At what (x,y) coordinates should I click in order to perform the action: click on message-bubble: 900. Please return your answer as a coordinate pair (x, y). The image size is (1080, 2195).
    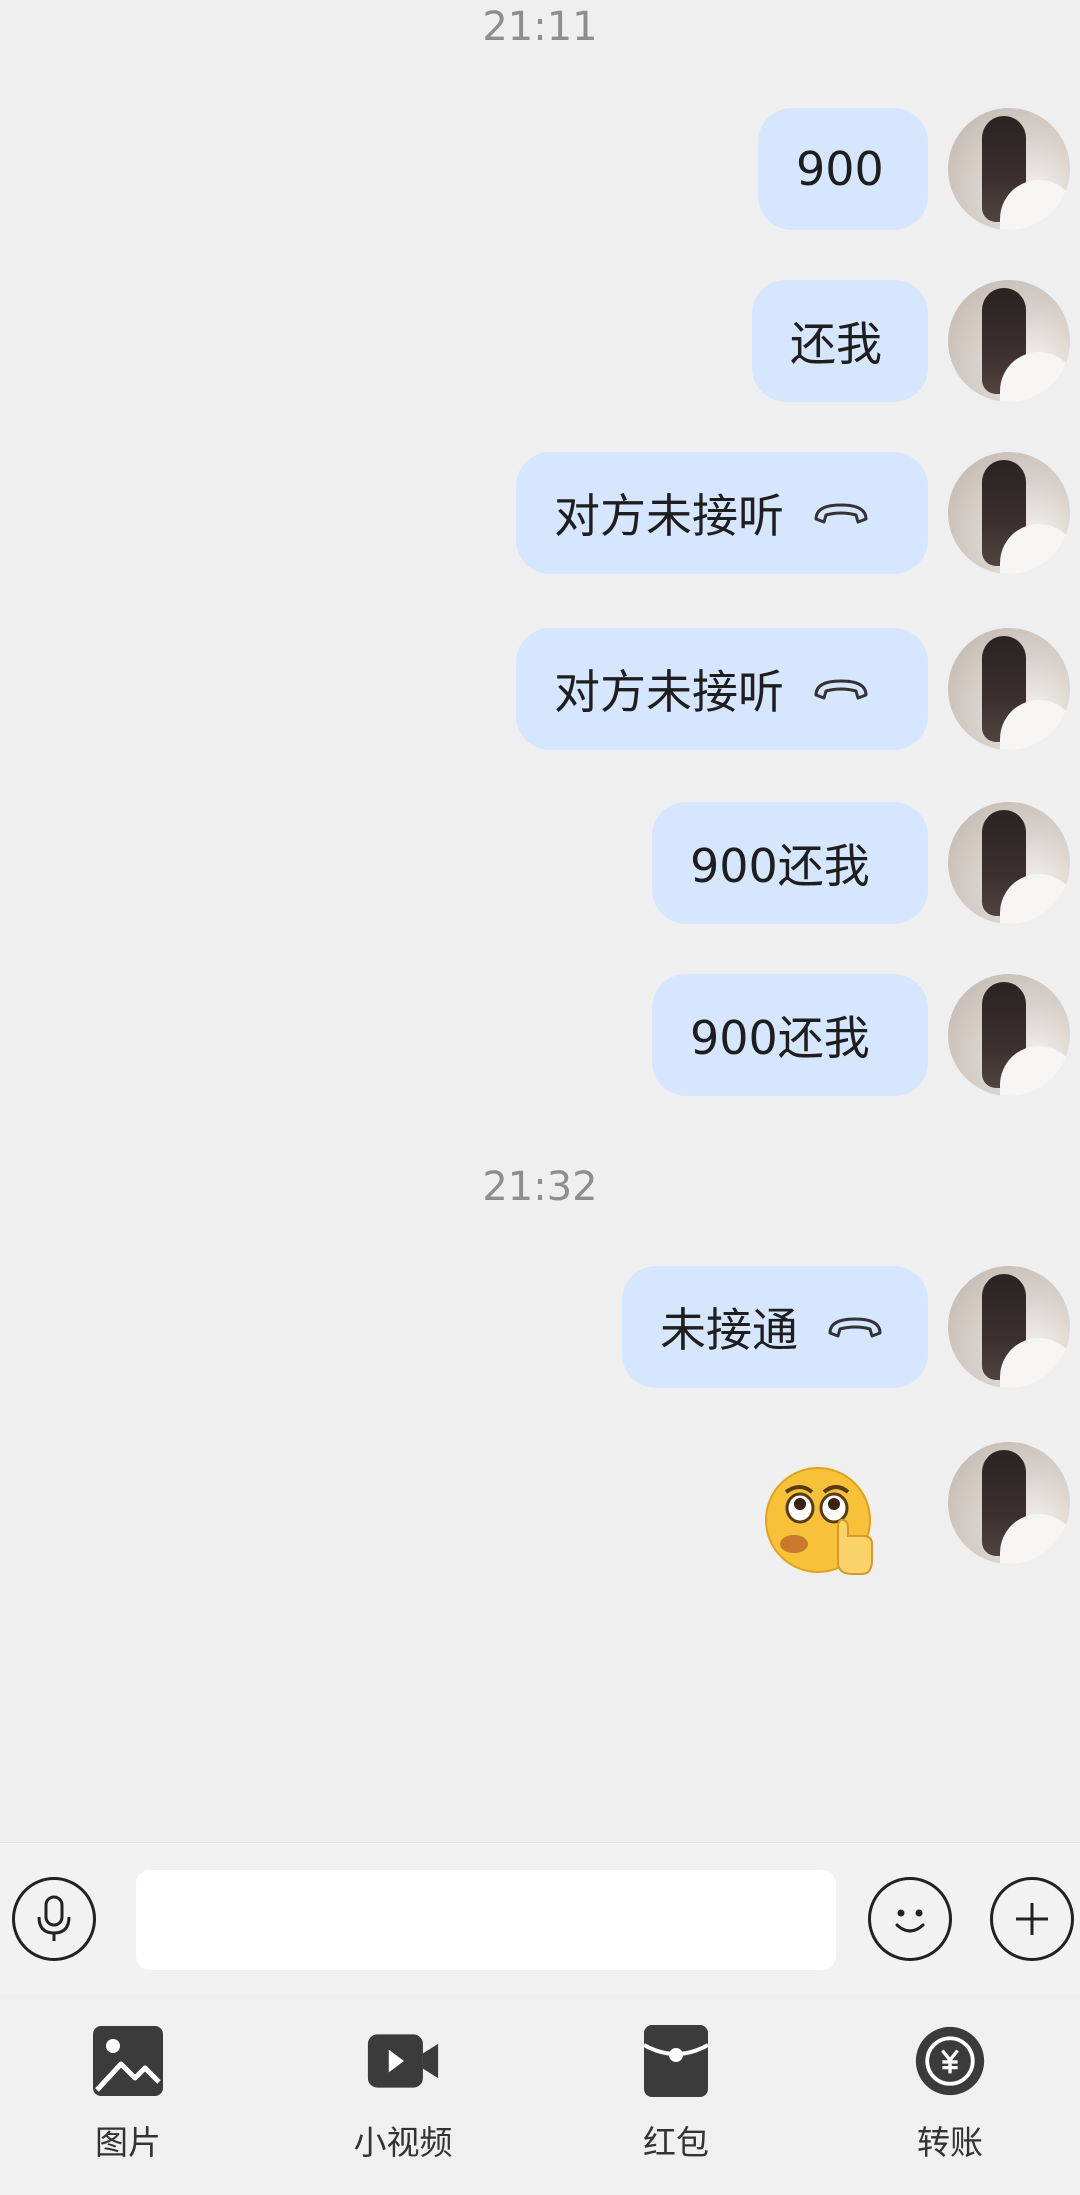
    Looking at the image, I should click on (843, 169).